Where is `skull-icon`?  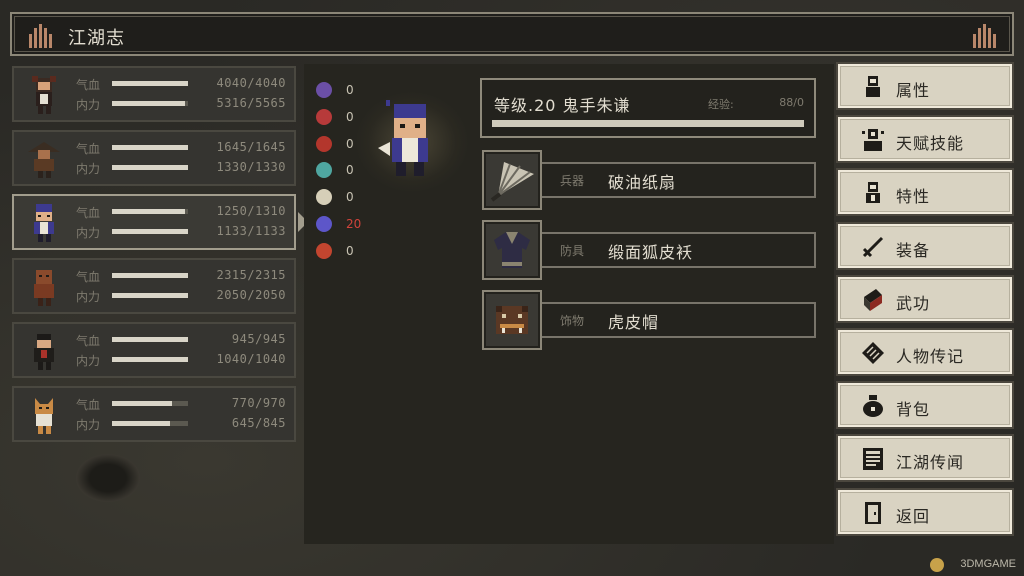 skull-icon is located at coordinates (324, 90).